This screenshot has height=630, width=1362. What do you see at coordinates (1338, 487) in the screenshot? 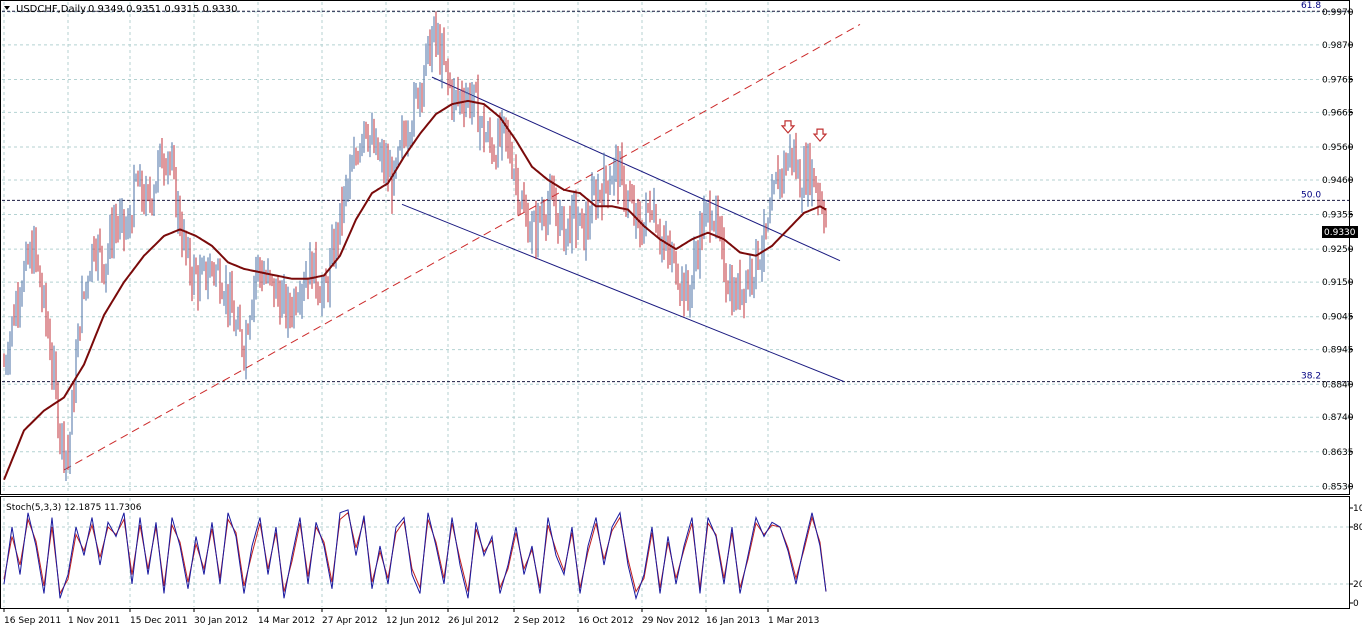
I see `price-tick-label: 0.8530` at bounding box center [1338, 487].